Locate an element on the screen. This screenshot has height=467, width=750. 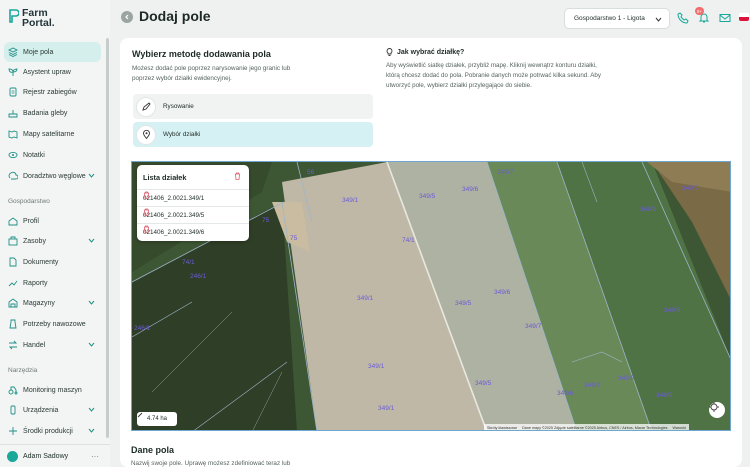
parcel-id: 021406_2.0021.349/6 is located at coordinates (174, 232).